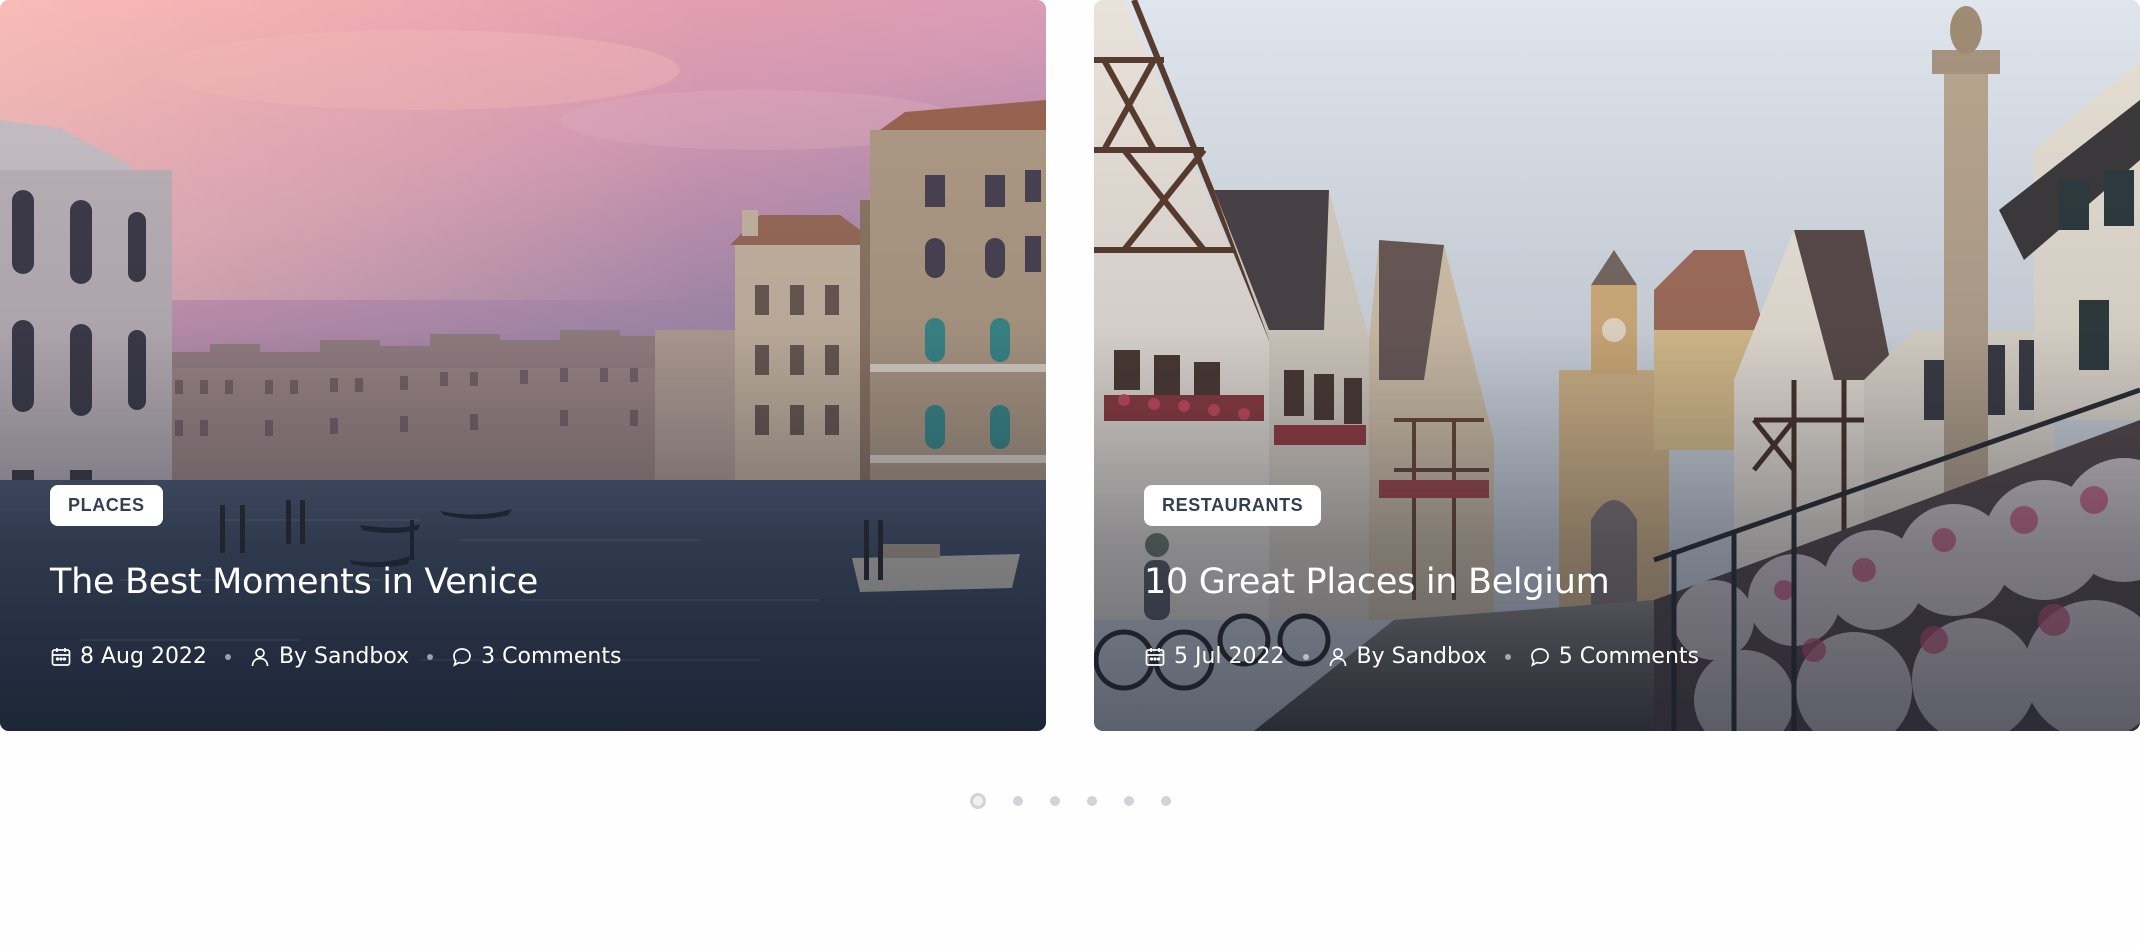  I want to click on post-date: 8 Aug 2022, so click(128, 656).